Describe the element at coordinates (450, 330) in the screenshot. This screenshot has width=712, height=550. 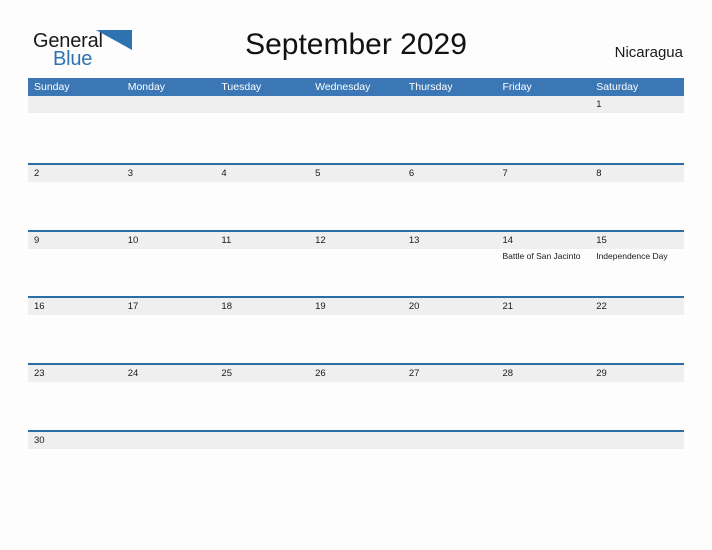
I see `calendar-day-cell: 20` at that location.